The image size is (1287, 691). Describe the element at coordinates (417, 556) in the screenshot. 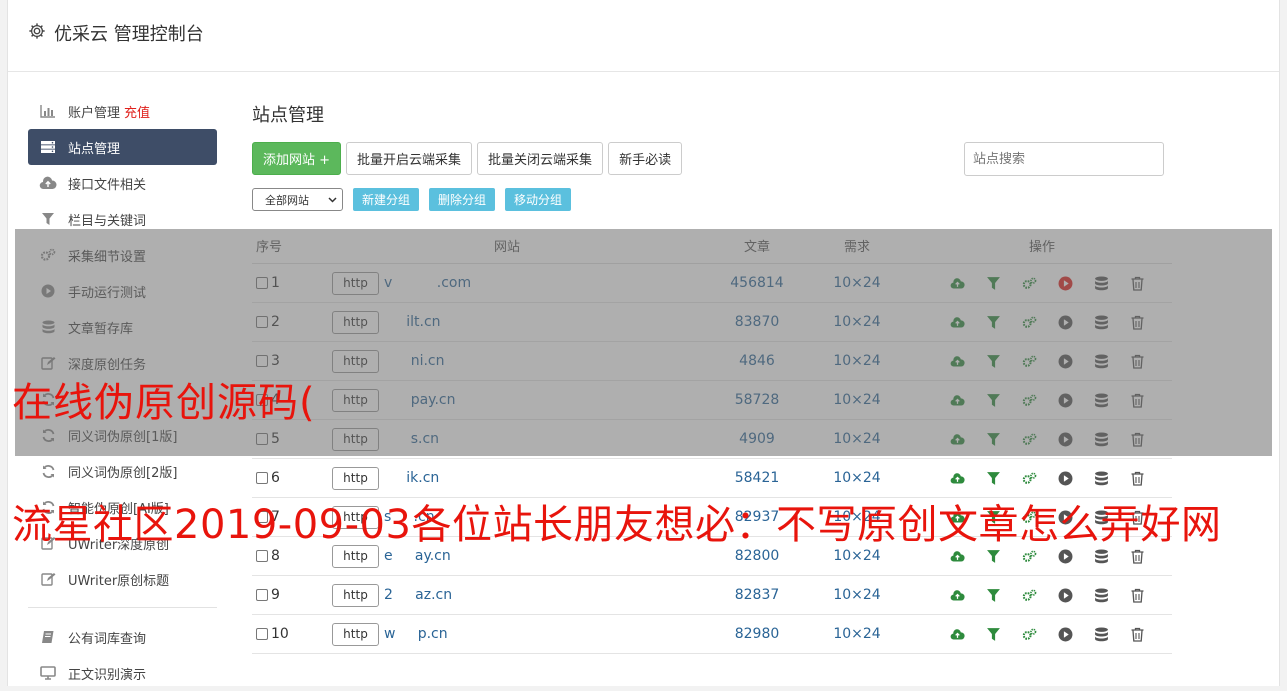

I see `site-domain-link: e ay.cn` at that location.